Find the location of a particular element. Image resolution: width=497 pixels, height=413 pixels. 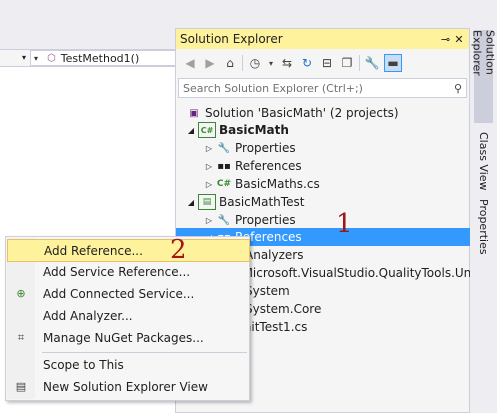

menu-item-new-solution-explorer-view: ▤ New Solution Explorer View is located at coordinates (127, 386).